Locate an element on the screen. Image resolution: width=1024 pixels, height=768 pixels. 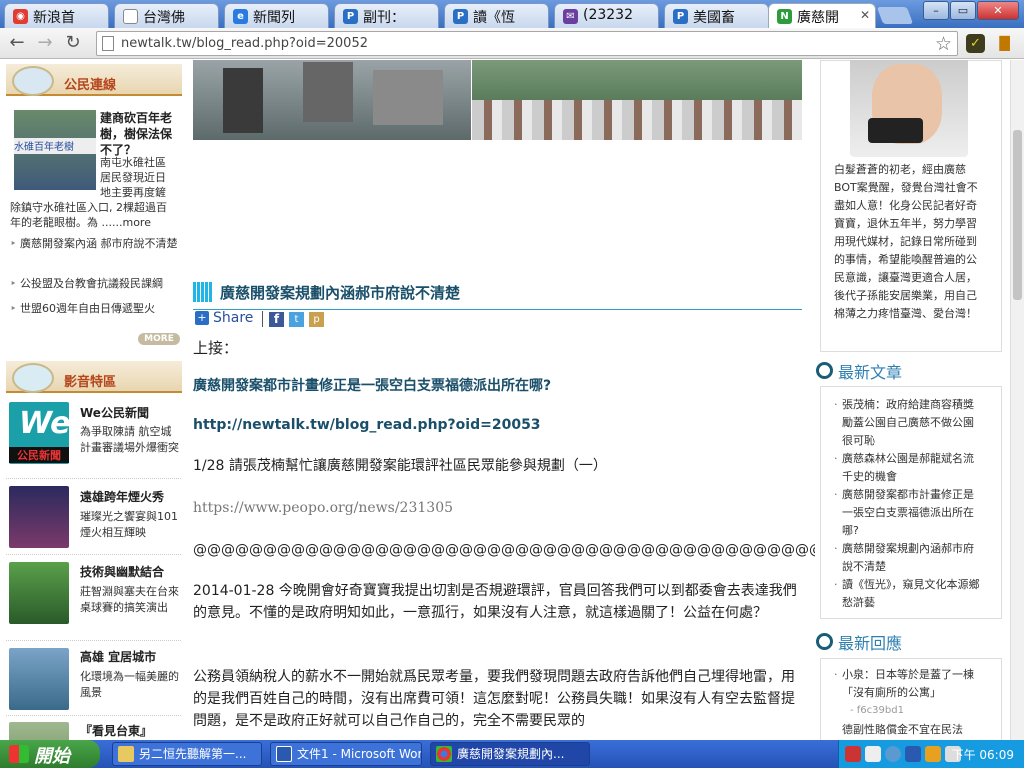
start-button: 開始 is located at coordinates (50, 754).